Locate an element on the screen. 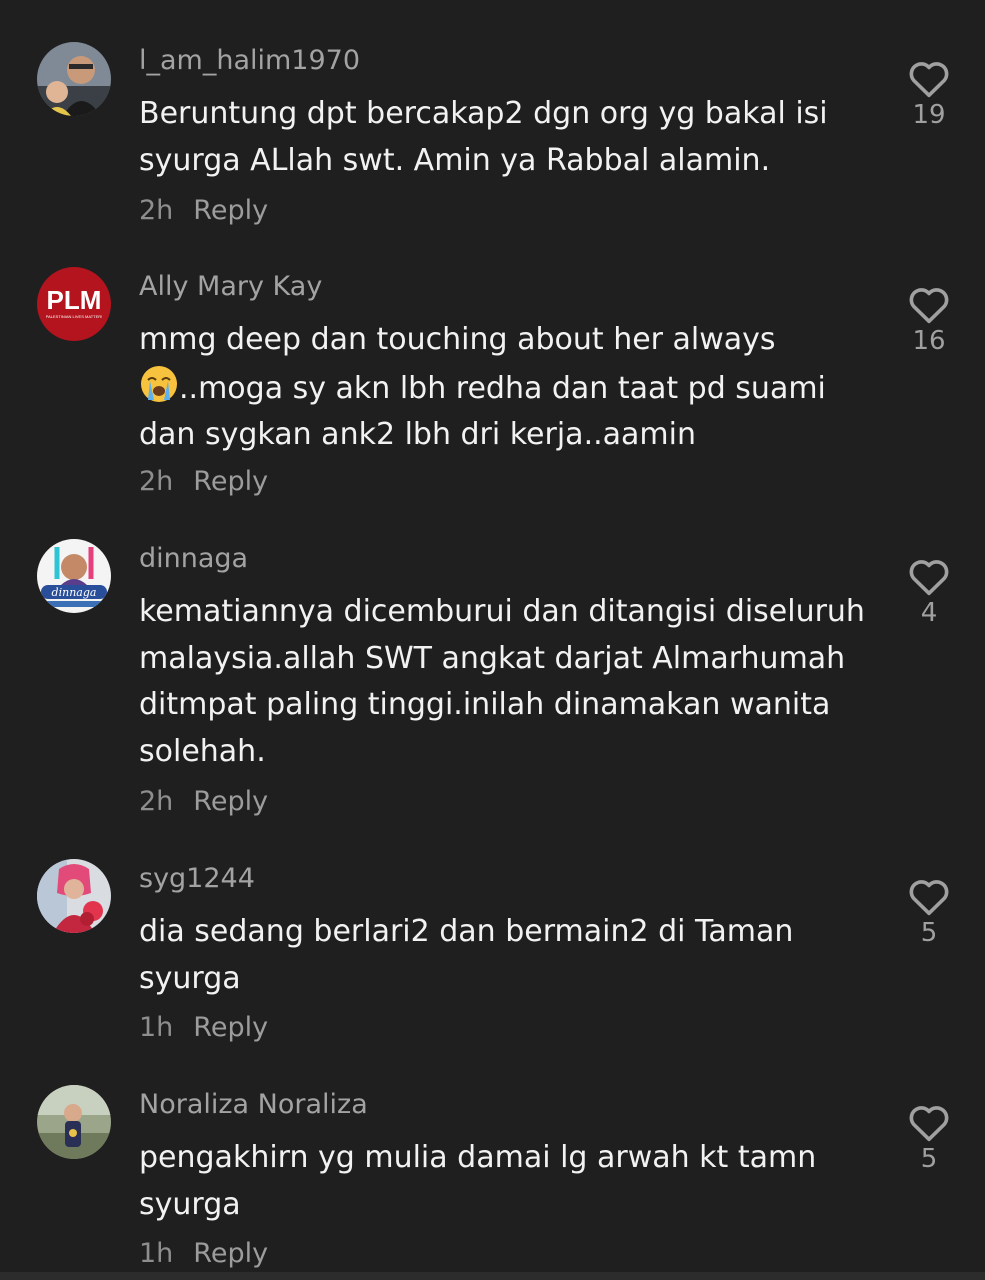 This screenshot has width=985, height=1280. like-control: 4 is located at coordinates (929, 592).